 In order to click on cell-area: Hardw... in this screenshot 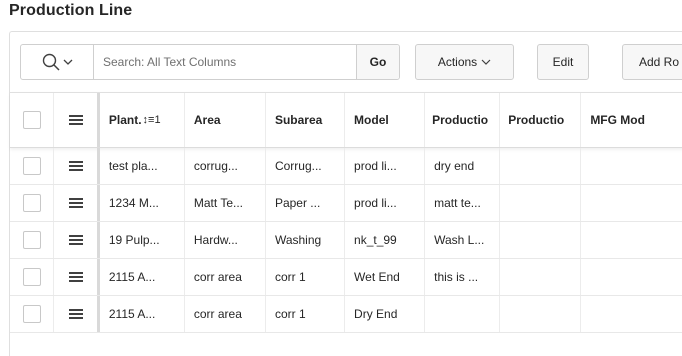, I will do `click(225, 240)`.